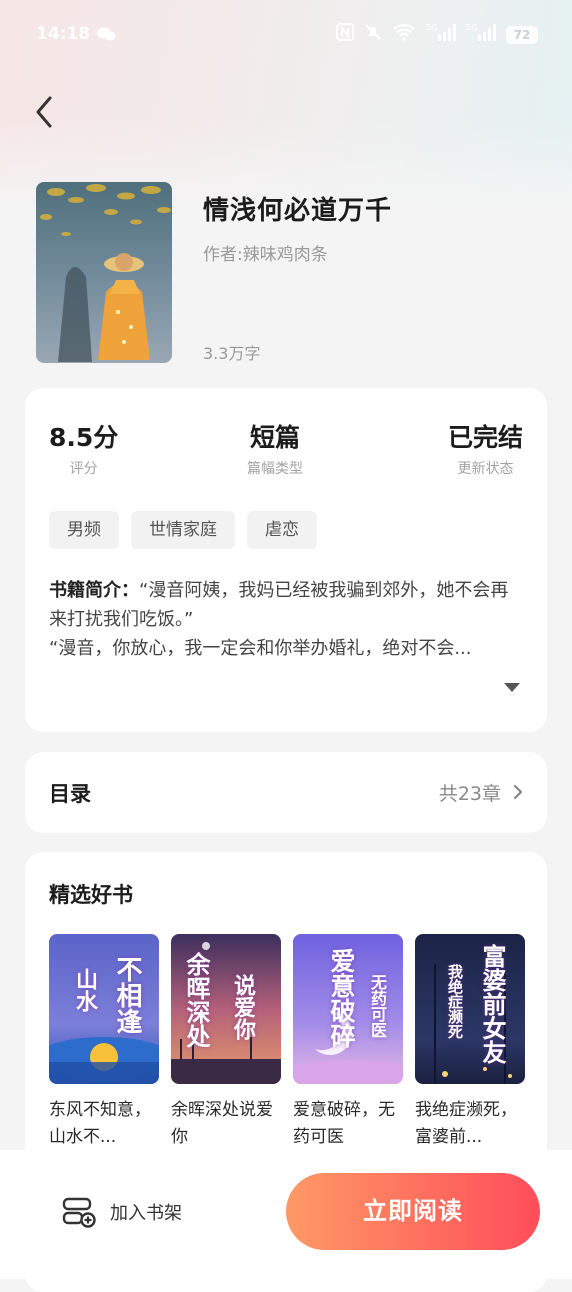 The height and width of the screenshot is (1292, 572). I want to click on back-arrow-icon, so click(44, 112).